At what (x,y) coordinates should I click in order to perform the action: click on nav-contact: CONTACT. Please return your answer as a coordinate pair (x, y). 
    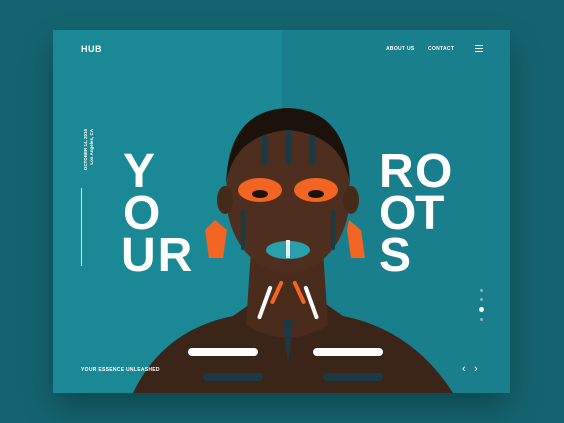
    Looking at the image, I should click on (441, 49).